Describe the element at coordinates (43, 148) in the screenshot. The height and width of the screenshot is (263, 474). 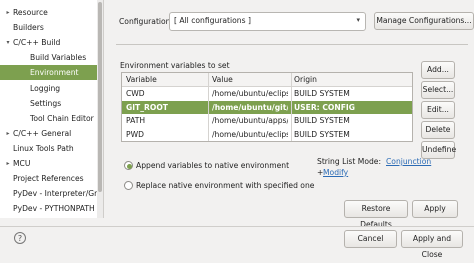
I see `tree-item-label: Linux Tools Path` at that location.